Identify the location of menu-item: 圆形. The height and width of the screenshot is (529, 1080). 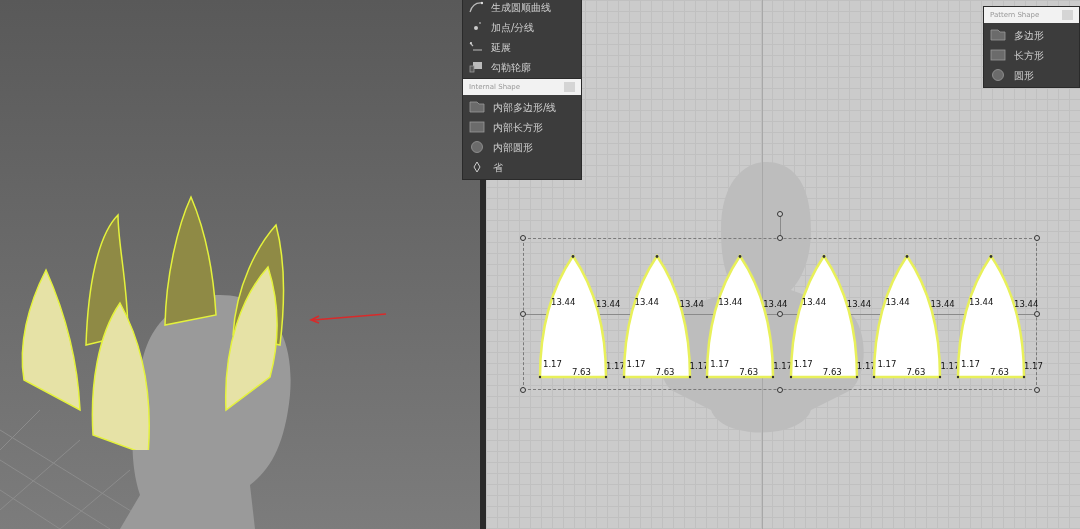
(1031, 75).